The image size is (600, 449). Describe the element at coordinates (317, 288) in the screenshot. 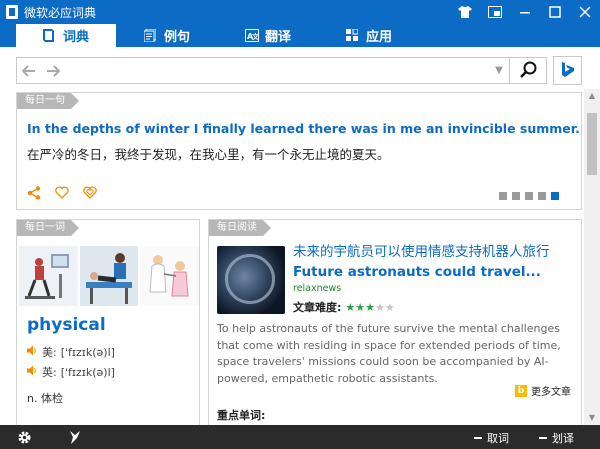

I see `article-source: relaxnews` at that location.